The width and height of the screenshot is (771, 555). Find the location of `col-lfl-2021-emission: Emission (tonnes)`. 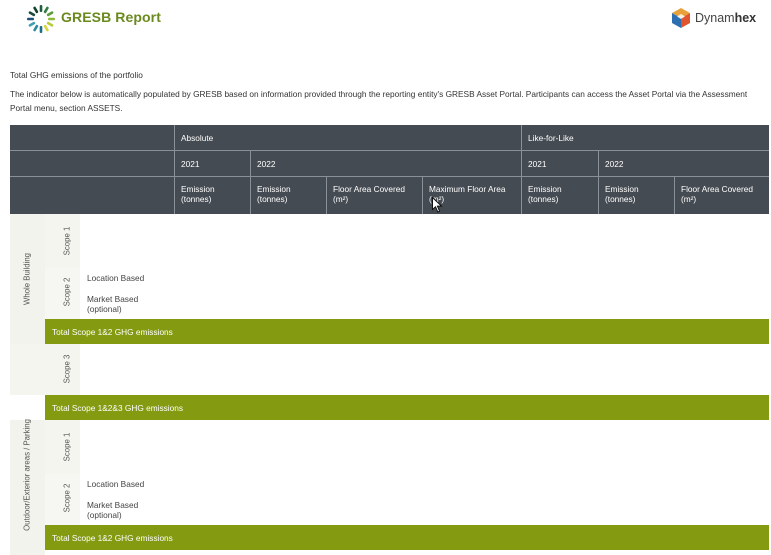

col-lfl-2021-emission: Emission (tonnes) is located at coordinates (545, 194).